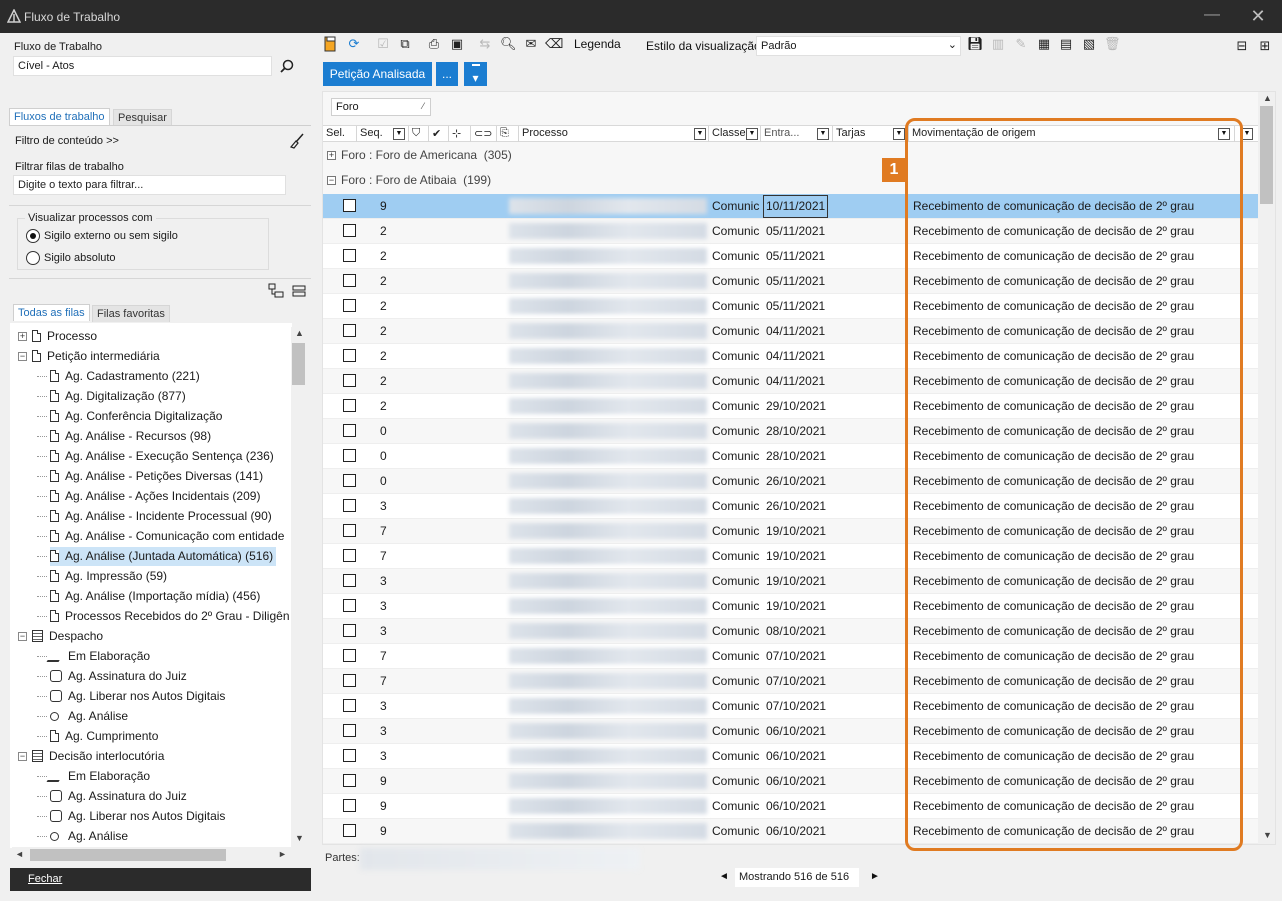  What do you see at coordinates (439, 134) in the screenshot?
I see `col-check-icon: ✔` at bounding box center [439, 134].